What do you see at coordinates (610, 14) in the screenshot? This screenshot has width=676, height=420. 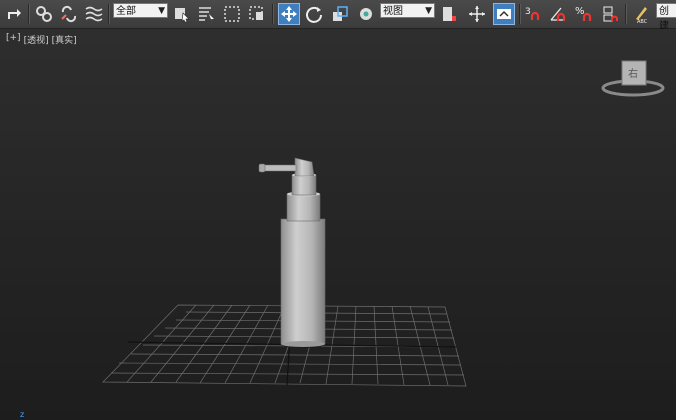 I see `spinner-snap-icon` at bounding box center [610, 14].